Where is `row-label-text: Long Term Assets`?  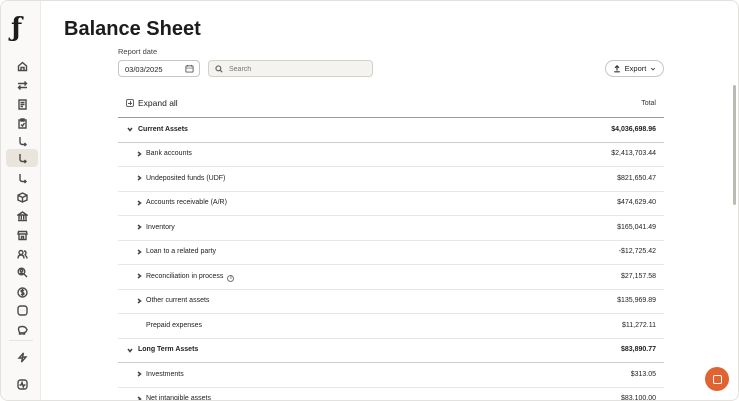
row-label-text: Long Term Assets is located at coordinates (168, 349).